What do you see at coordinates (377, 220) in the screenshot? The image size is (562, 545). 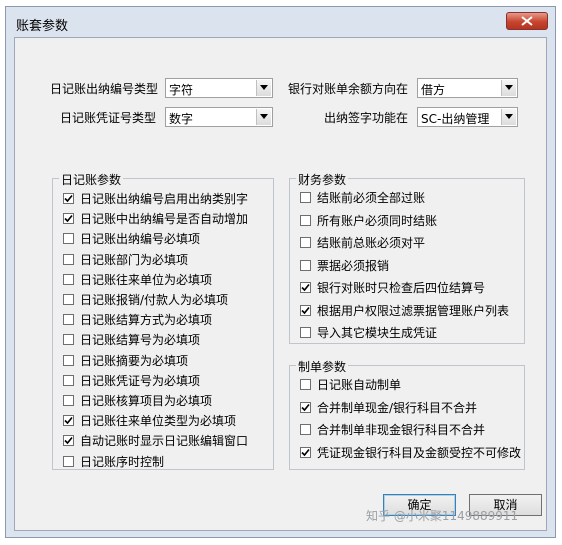 I see `checkbox-label: 所有账户必须同时结账` at bounding box center [377, 220].